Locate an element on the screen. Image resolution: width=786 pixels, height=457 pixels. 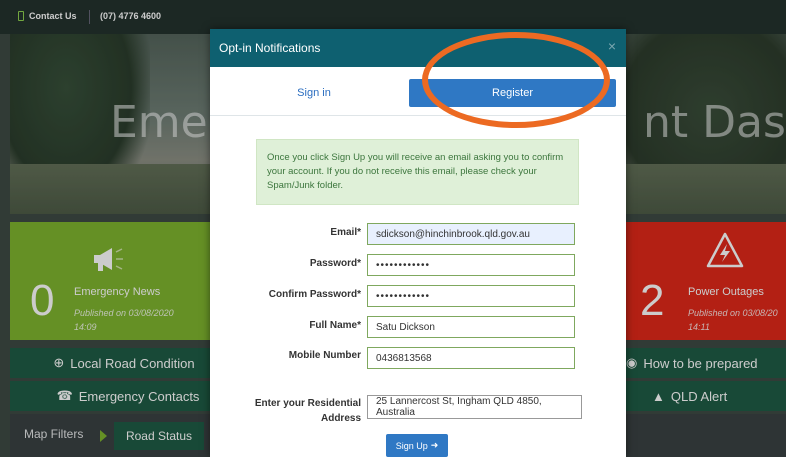
full-name-field: Satu Dickson is located at coordinates (471, 327).